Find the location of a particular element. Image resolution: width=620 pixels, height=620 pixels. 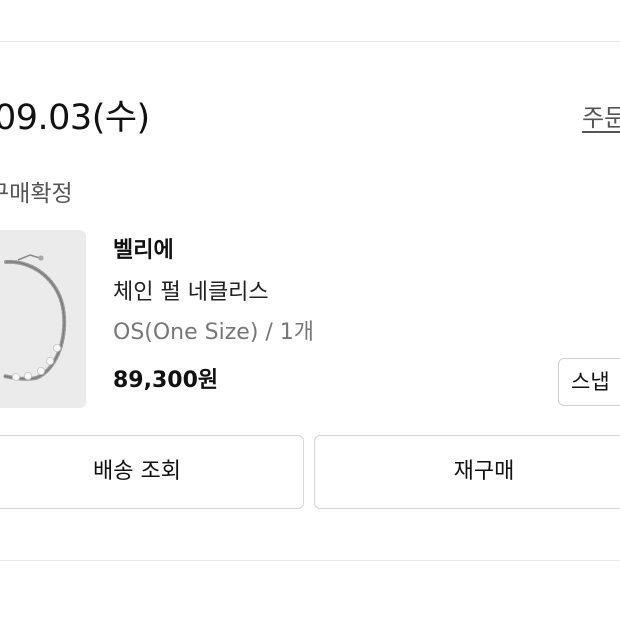

top-divider is located at coordinates (310, 41).